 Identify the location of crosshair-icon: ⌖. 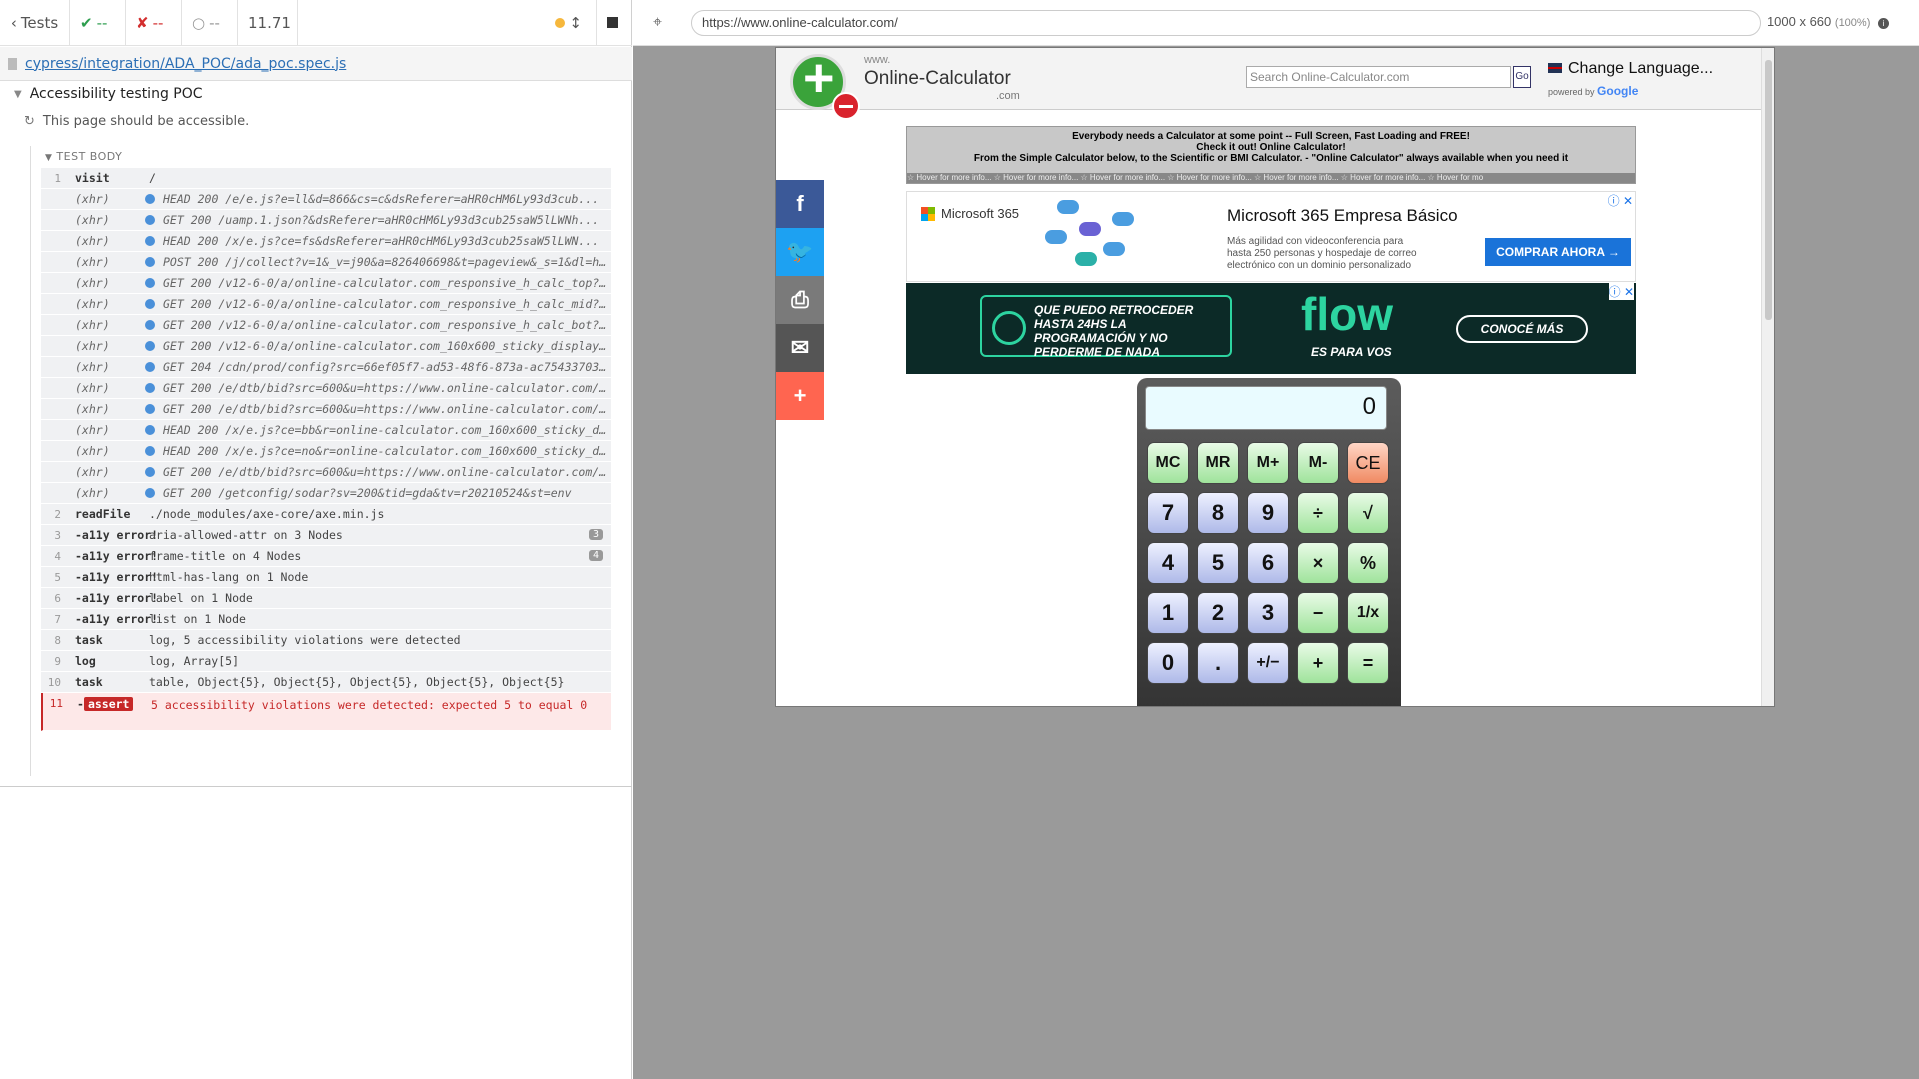
(657, 22).